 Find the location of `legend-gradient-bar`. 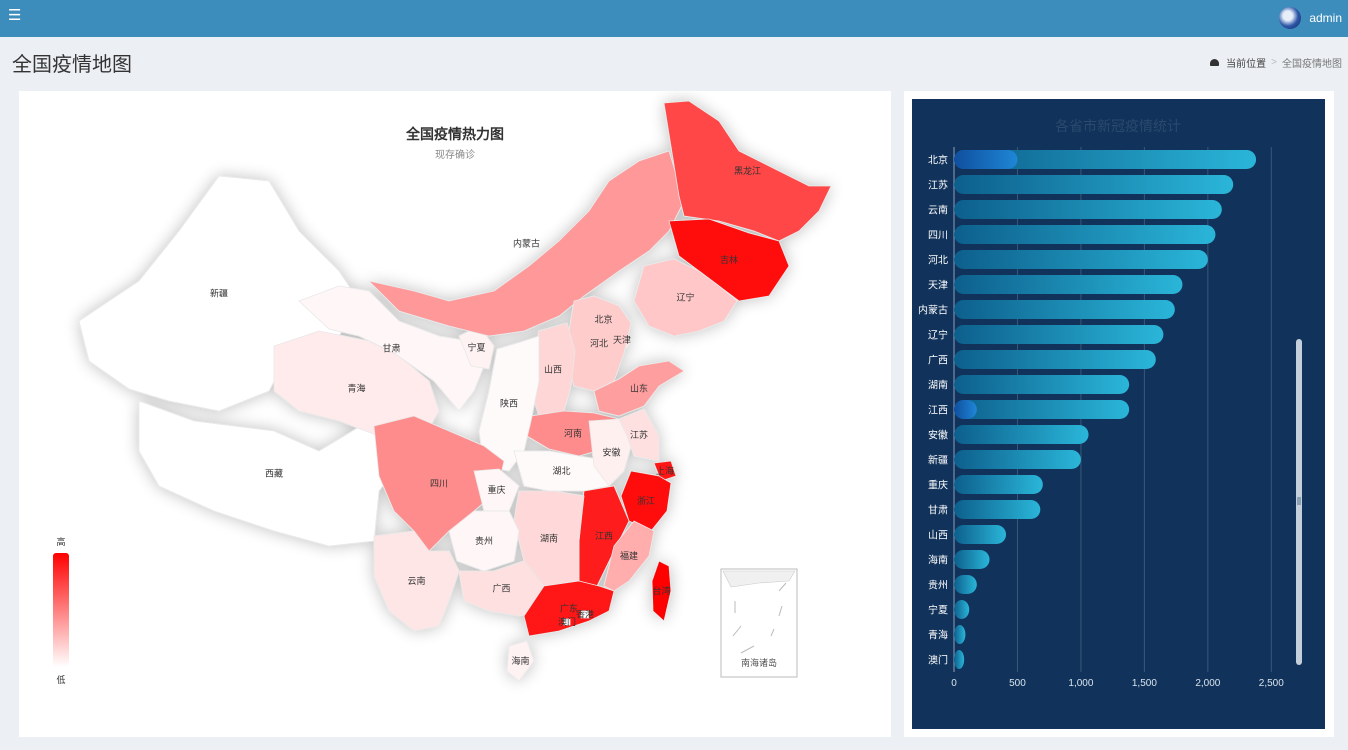

legend-gradient-bar is located at coordinates (61, 610).